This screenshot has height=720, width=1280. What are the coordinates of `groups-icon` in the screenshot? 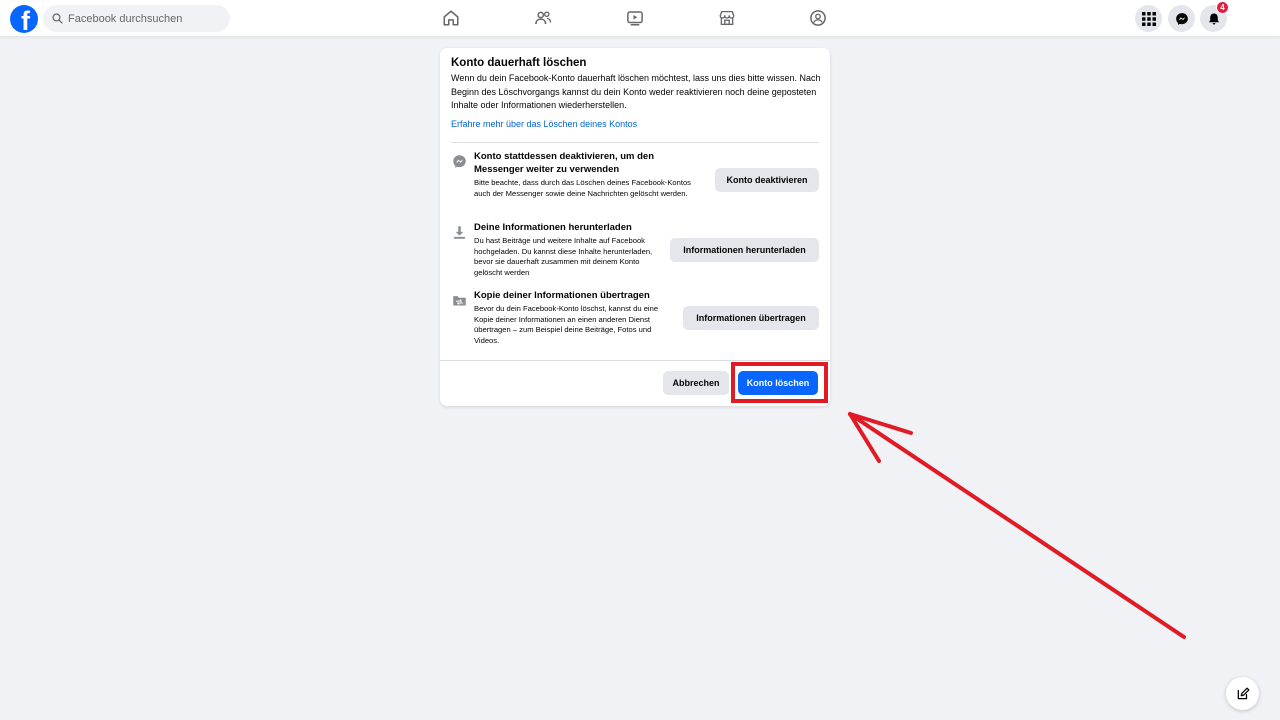 It's located at (818, 18).